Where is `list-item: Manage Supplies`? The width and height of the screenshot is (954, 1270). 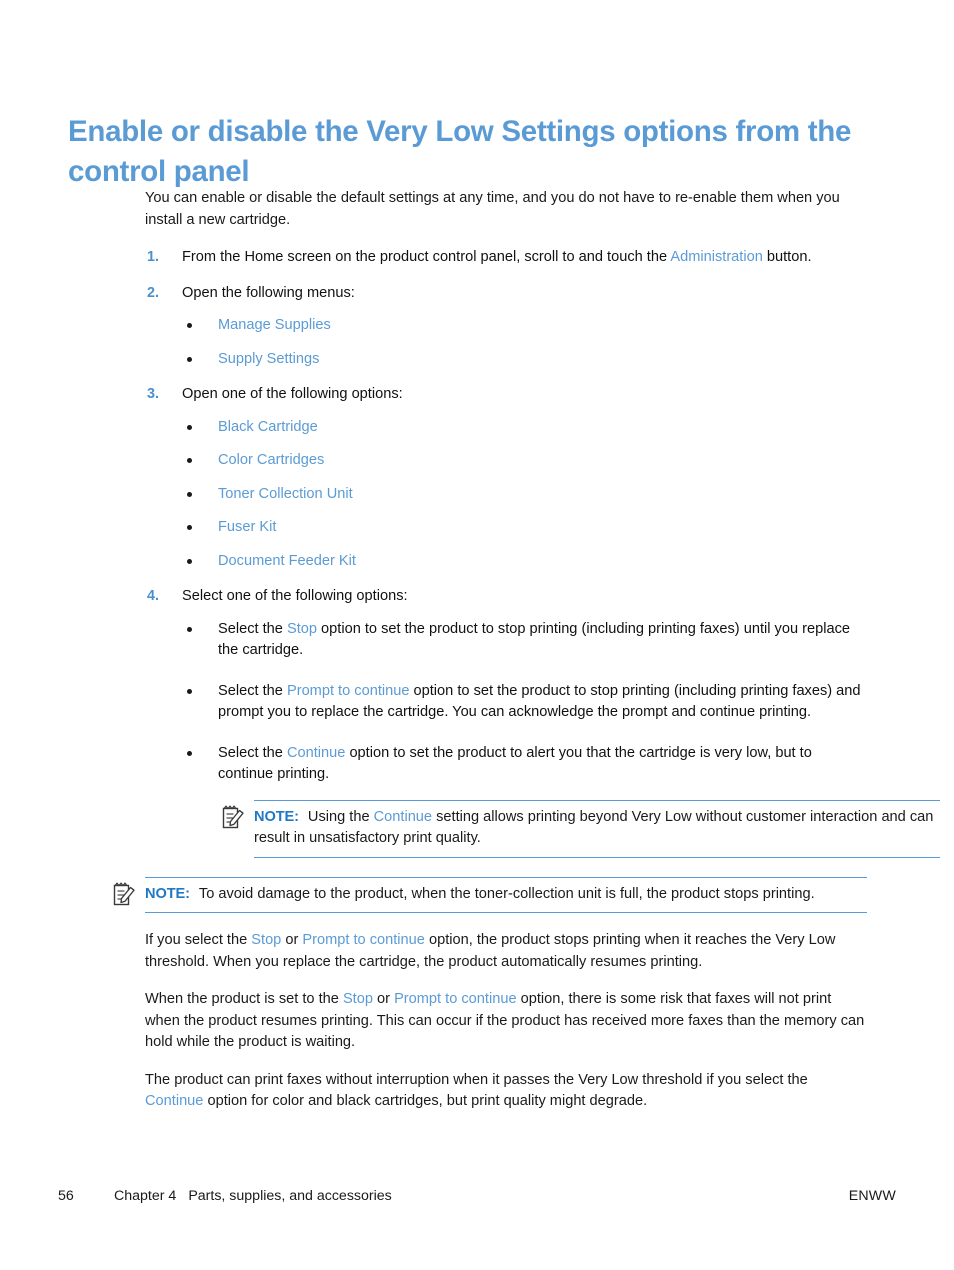 list-item: Manage Supplies is located at coordinates (524, 326).